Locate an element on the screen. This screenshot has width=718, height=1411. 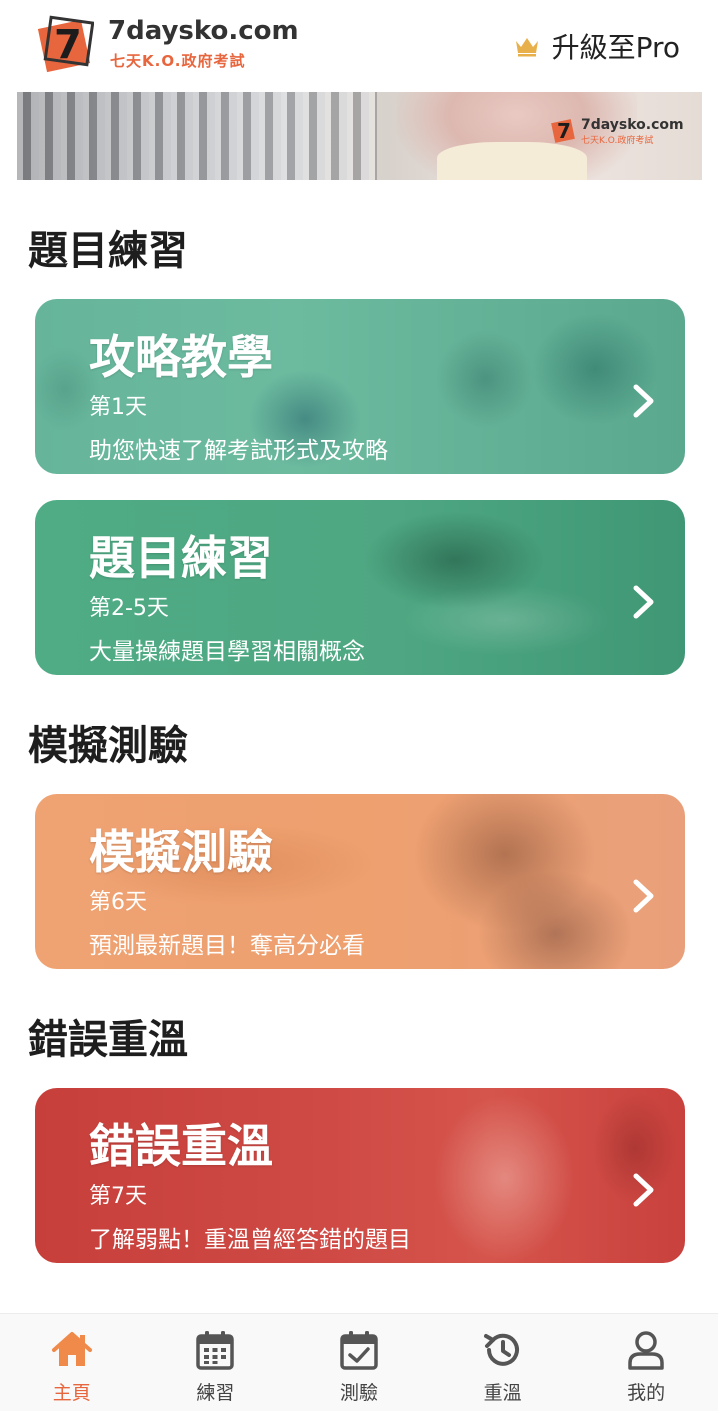
nav-item-review: 重溫 is located at coordinates (503, 1362).